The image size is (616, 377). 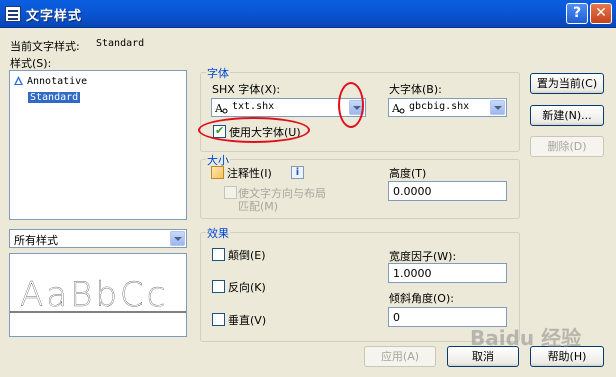 I want to click on current-style-value: Standard, so click(x=120, y=43).